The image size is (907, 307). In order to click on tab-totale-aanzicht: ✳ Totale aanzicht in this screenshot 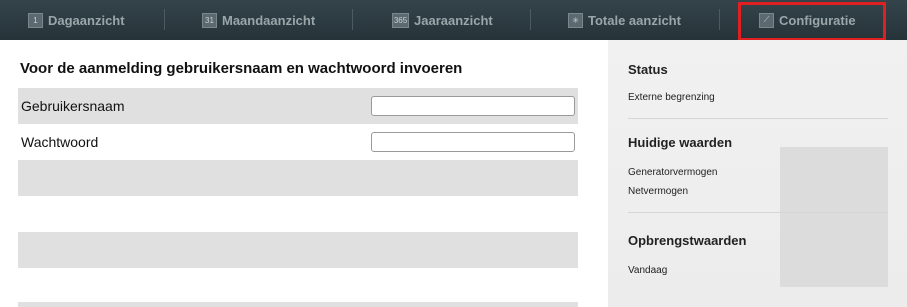, I will do `click(624, 20)`.